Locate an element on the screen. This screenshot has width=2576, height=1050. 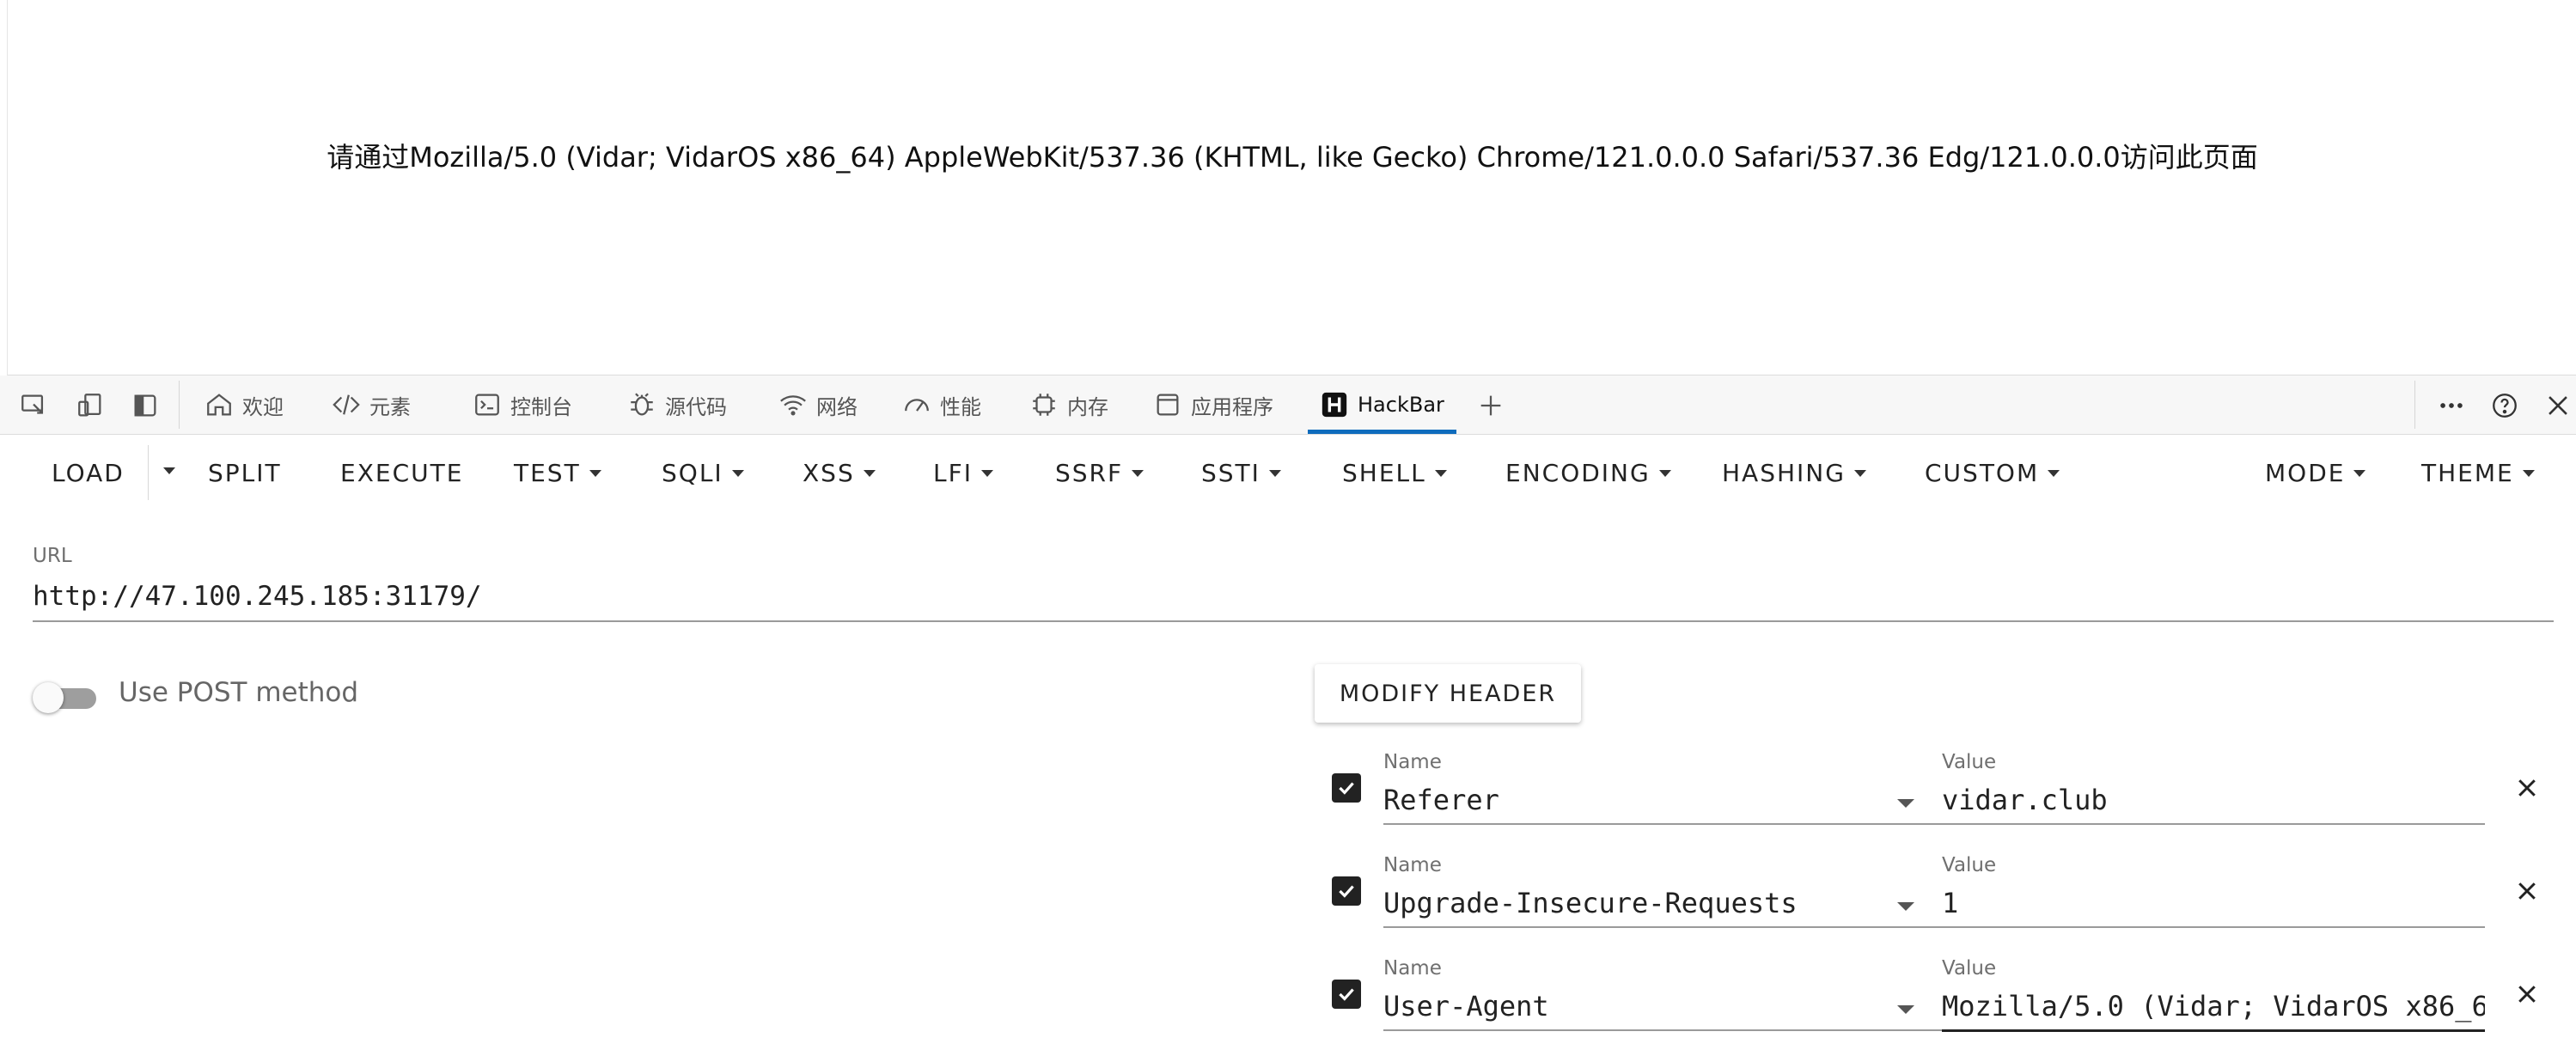
more-options-icon is located at coordinates (2451, 405).